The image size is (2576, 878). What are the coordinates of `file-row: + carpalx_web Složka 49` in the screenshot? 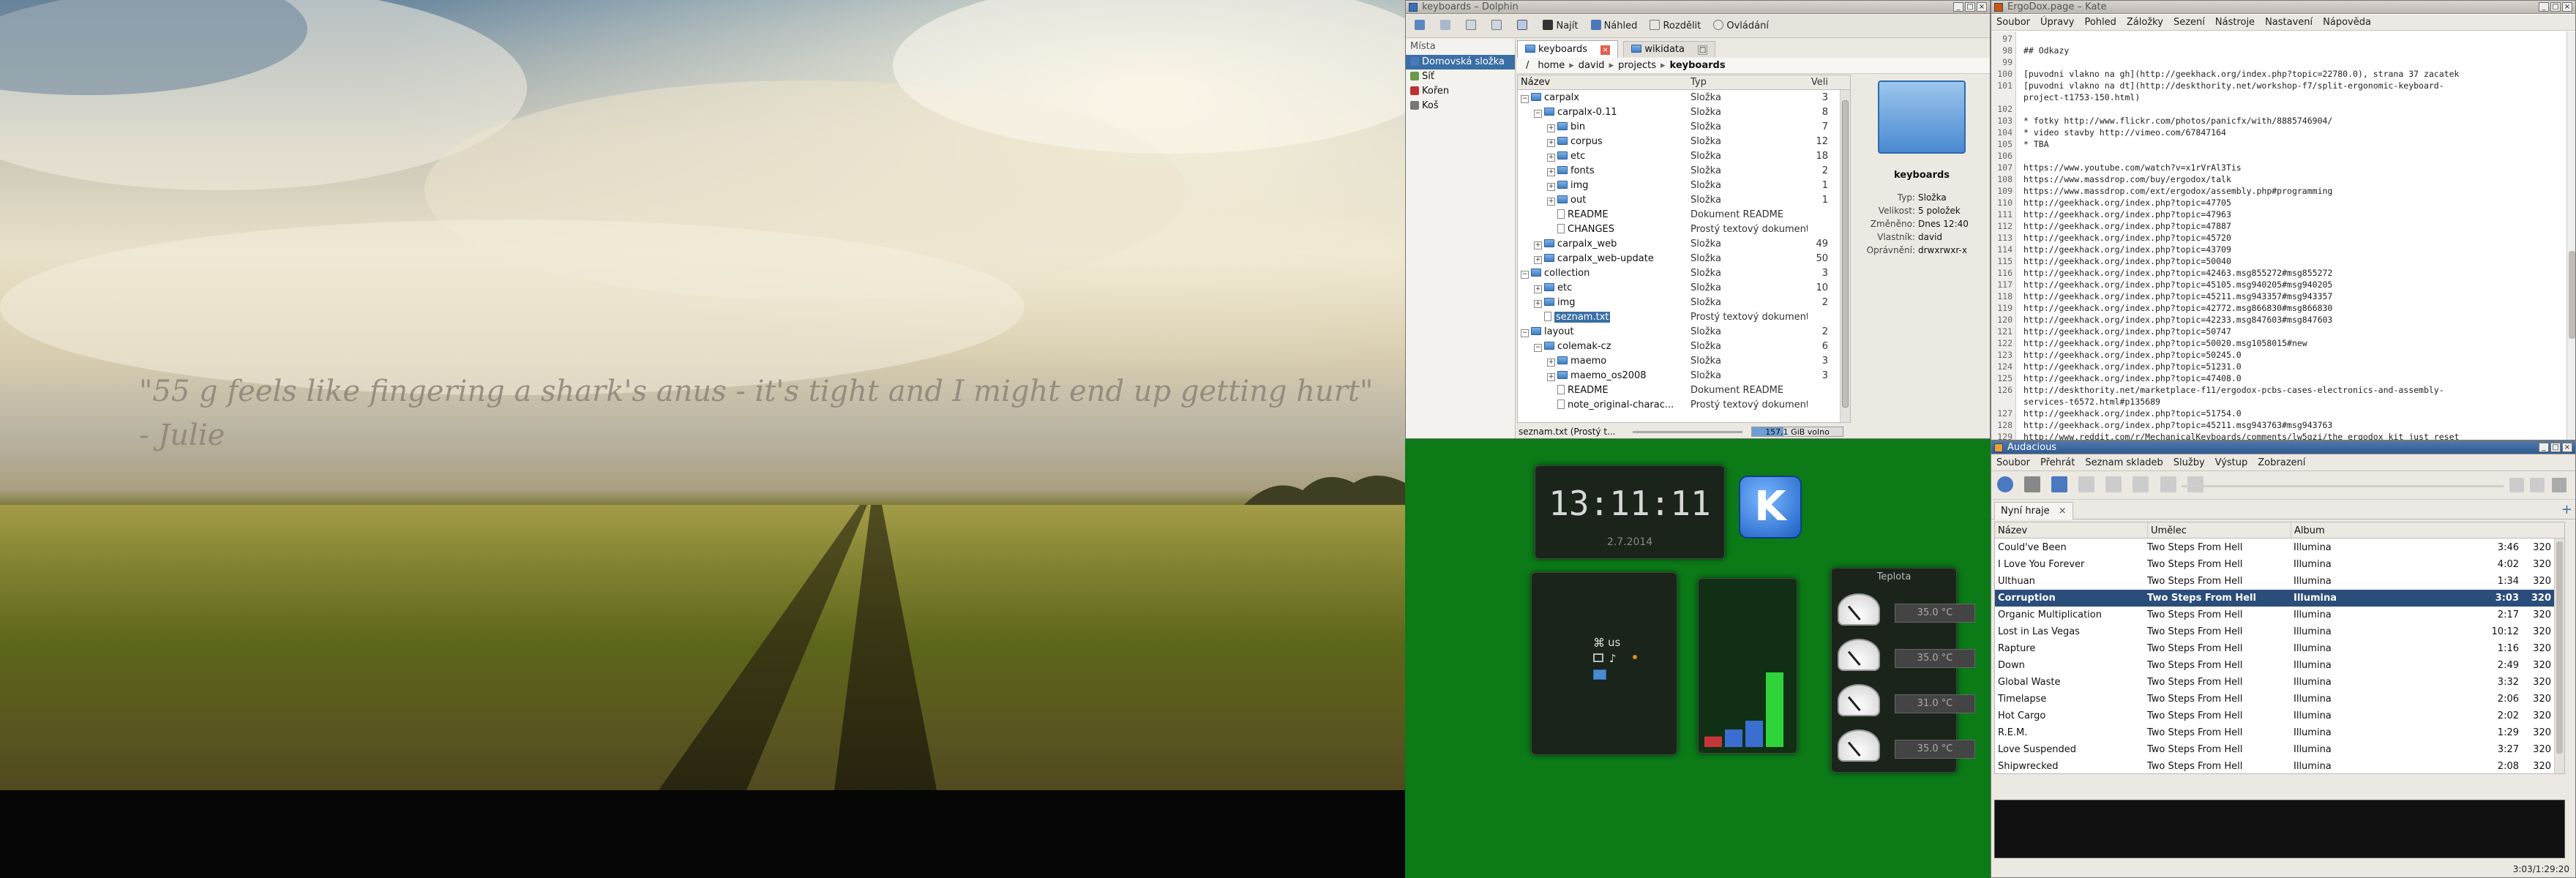 It's located at (1679, 244).